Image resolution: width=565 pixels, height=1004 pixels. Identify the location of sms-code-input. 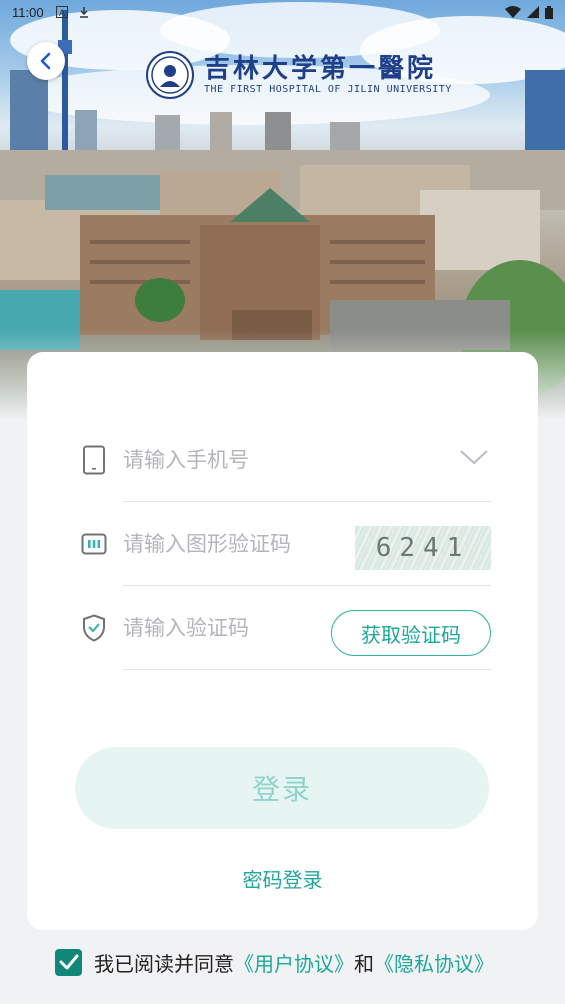
(233, 628).